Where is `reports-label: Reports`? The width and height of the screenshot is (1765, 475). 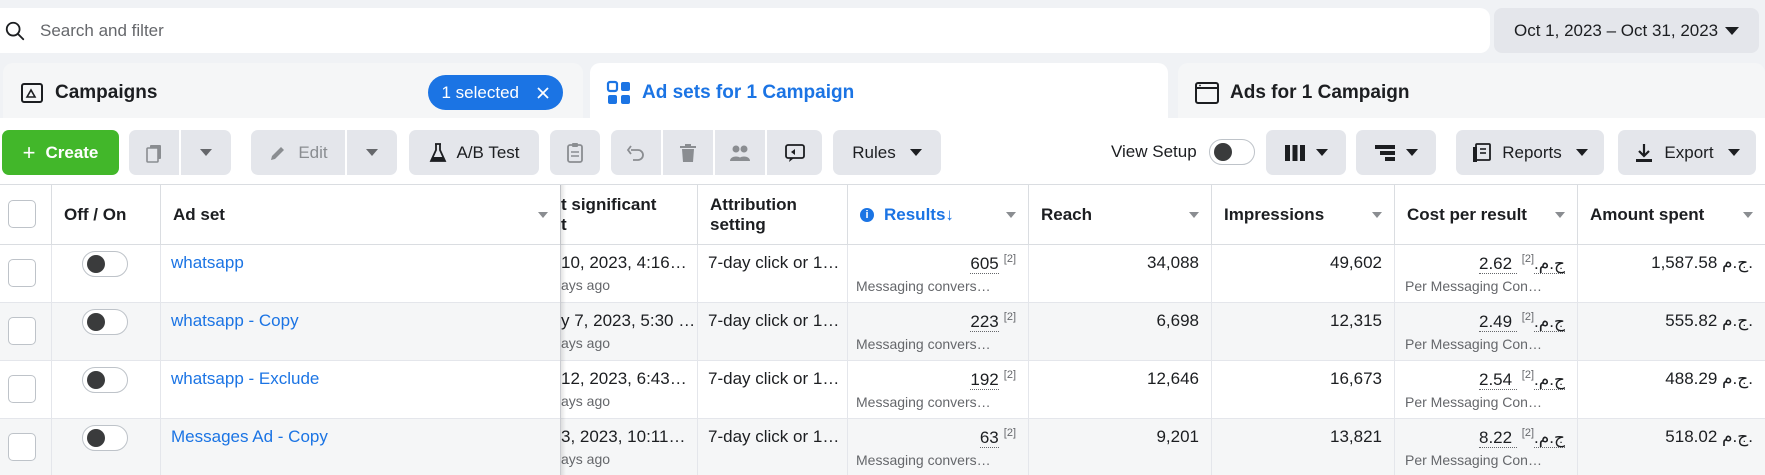 reports-label: Reports is located at coordinates (1532, 152).